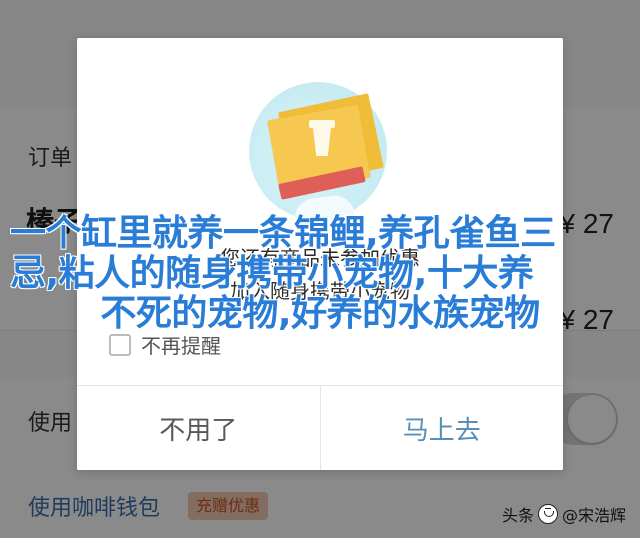 This screenshot has height=538, width=640. I want to click on coffee-card-illustration, so click(319, 152).